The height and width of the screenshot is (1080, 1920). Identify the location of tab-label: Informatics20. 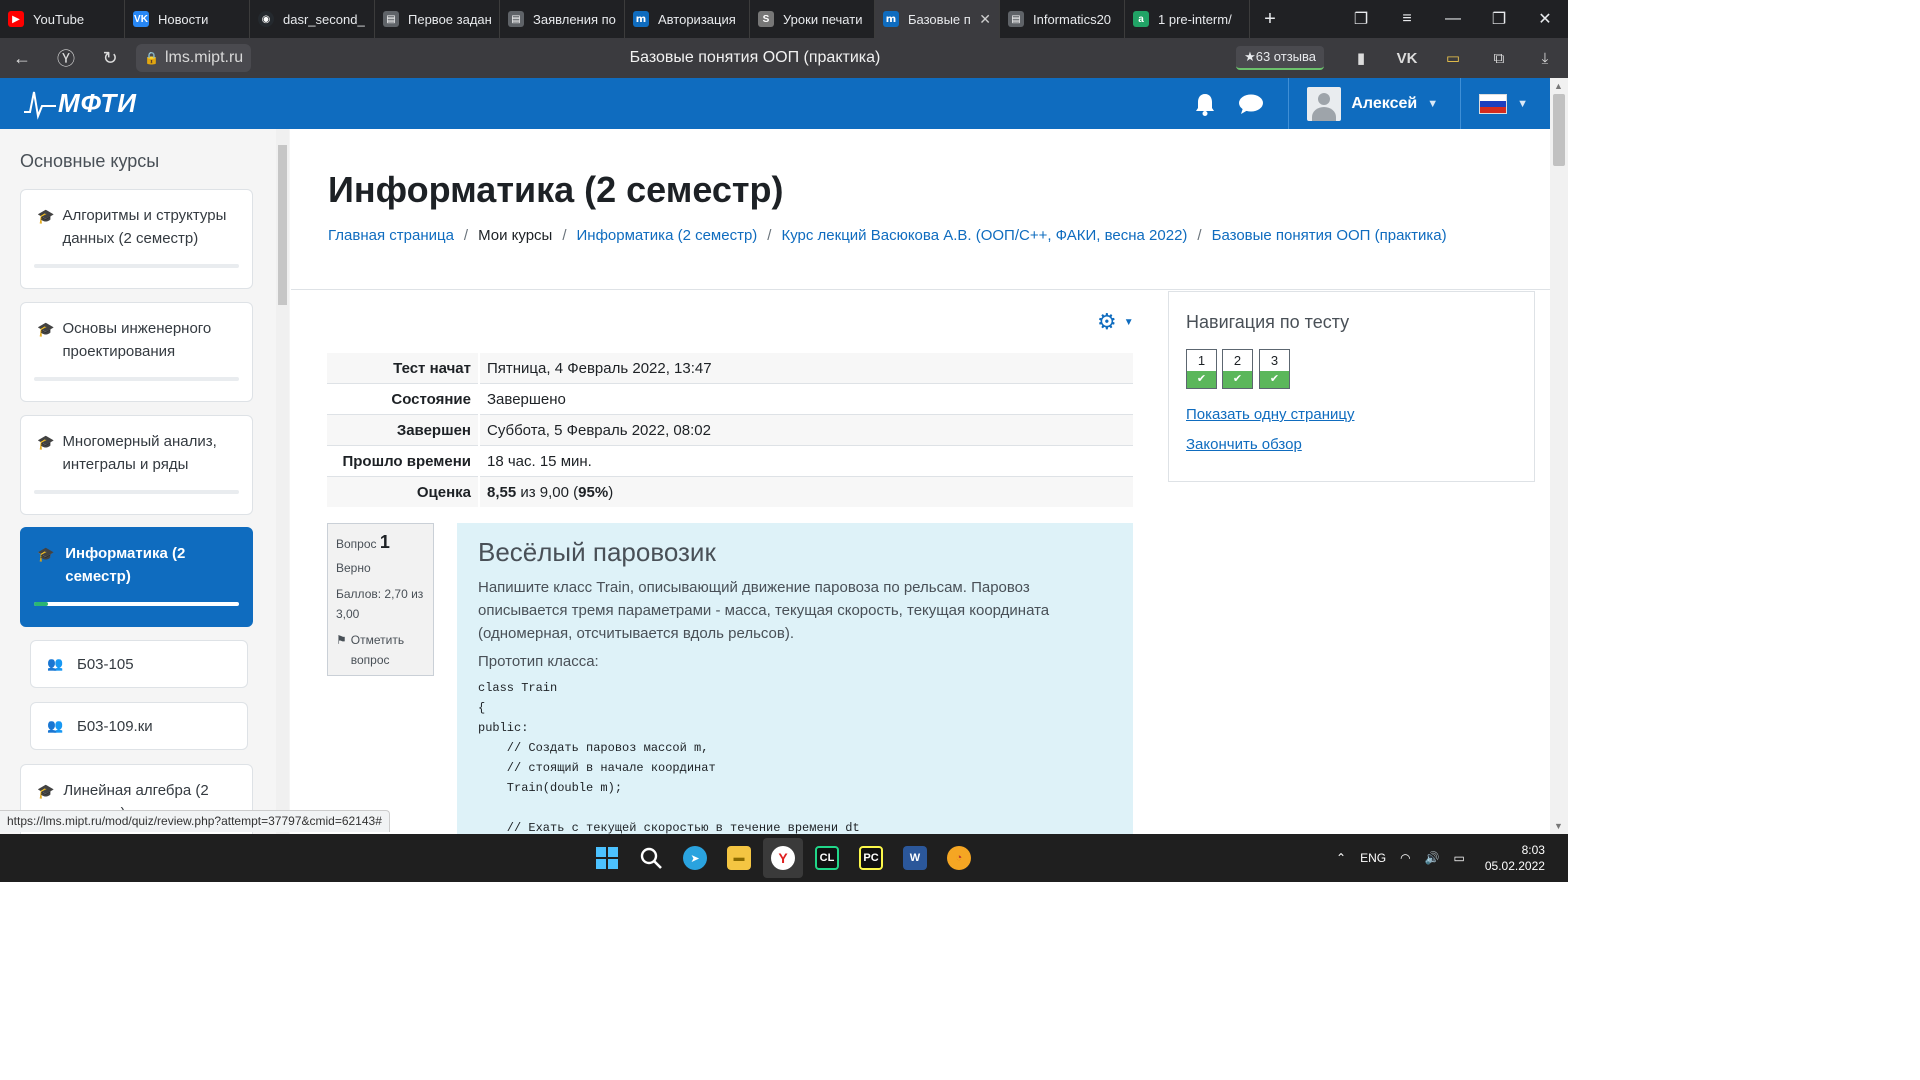
(1072, 19).